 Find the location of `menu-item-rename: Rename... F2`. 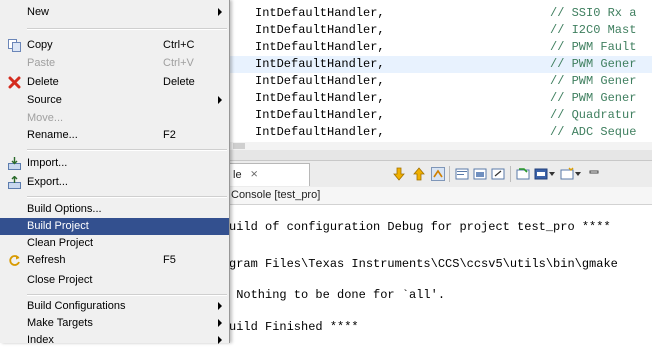

menu-item-rename: Rename... F2 is located at coordinates (114, 135).